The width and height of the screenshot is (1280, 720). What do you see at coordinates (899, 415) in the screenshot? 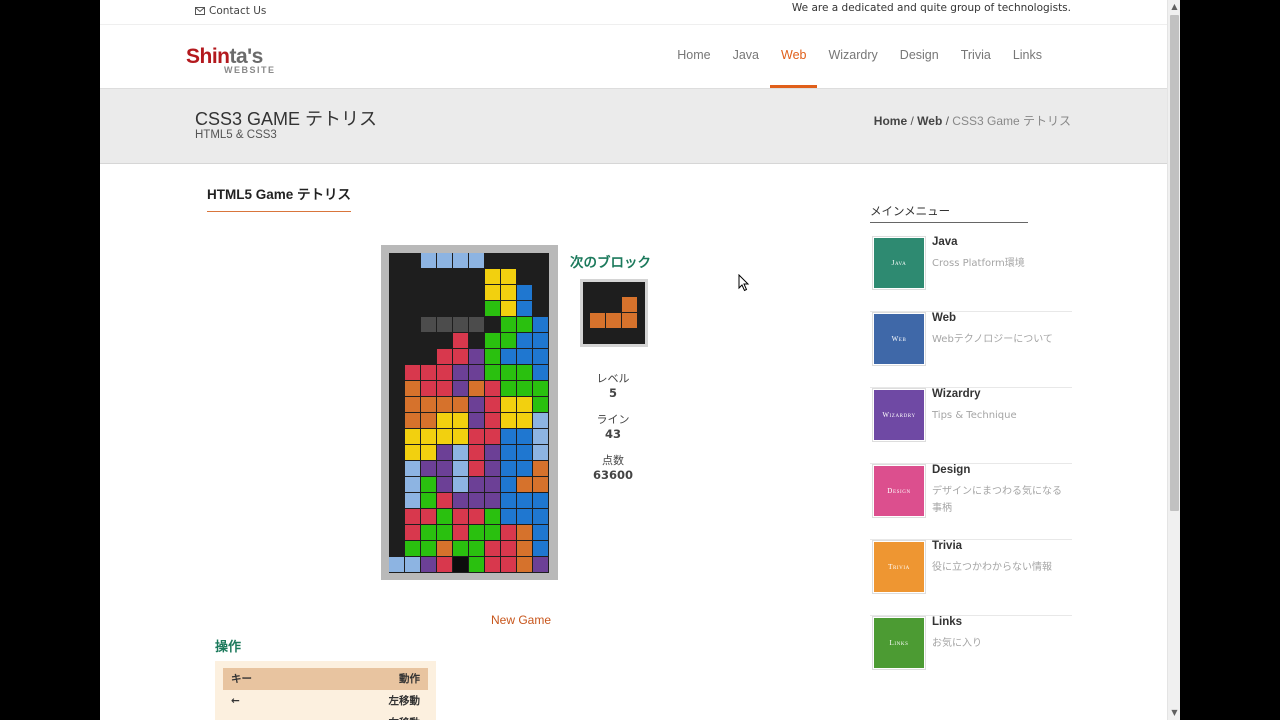
I see `wizardry-thumbnail: Wizardry` at bounding box center [899, 415].